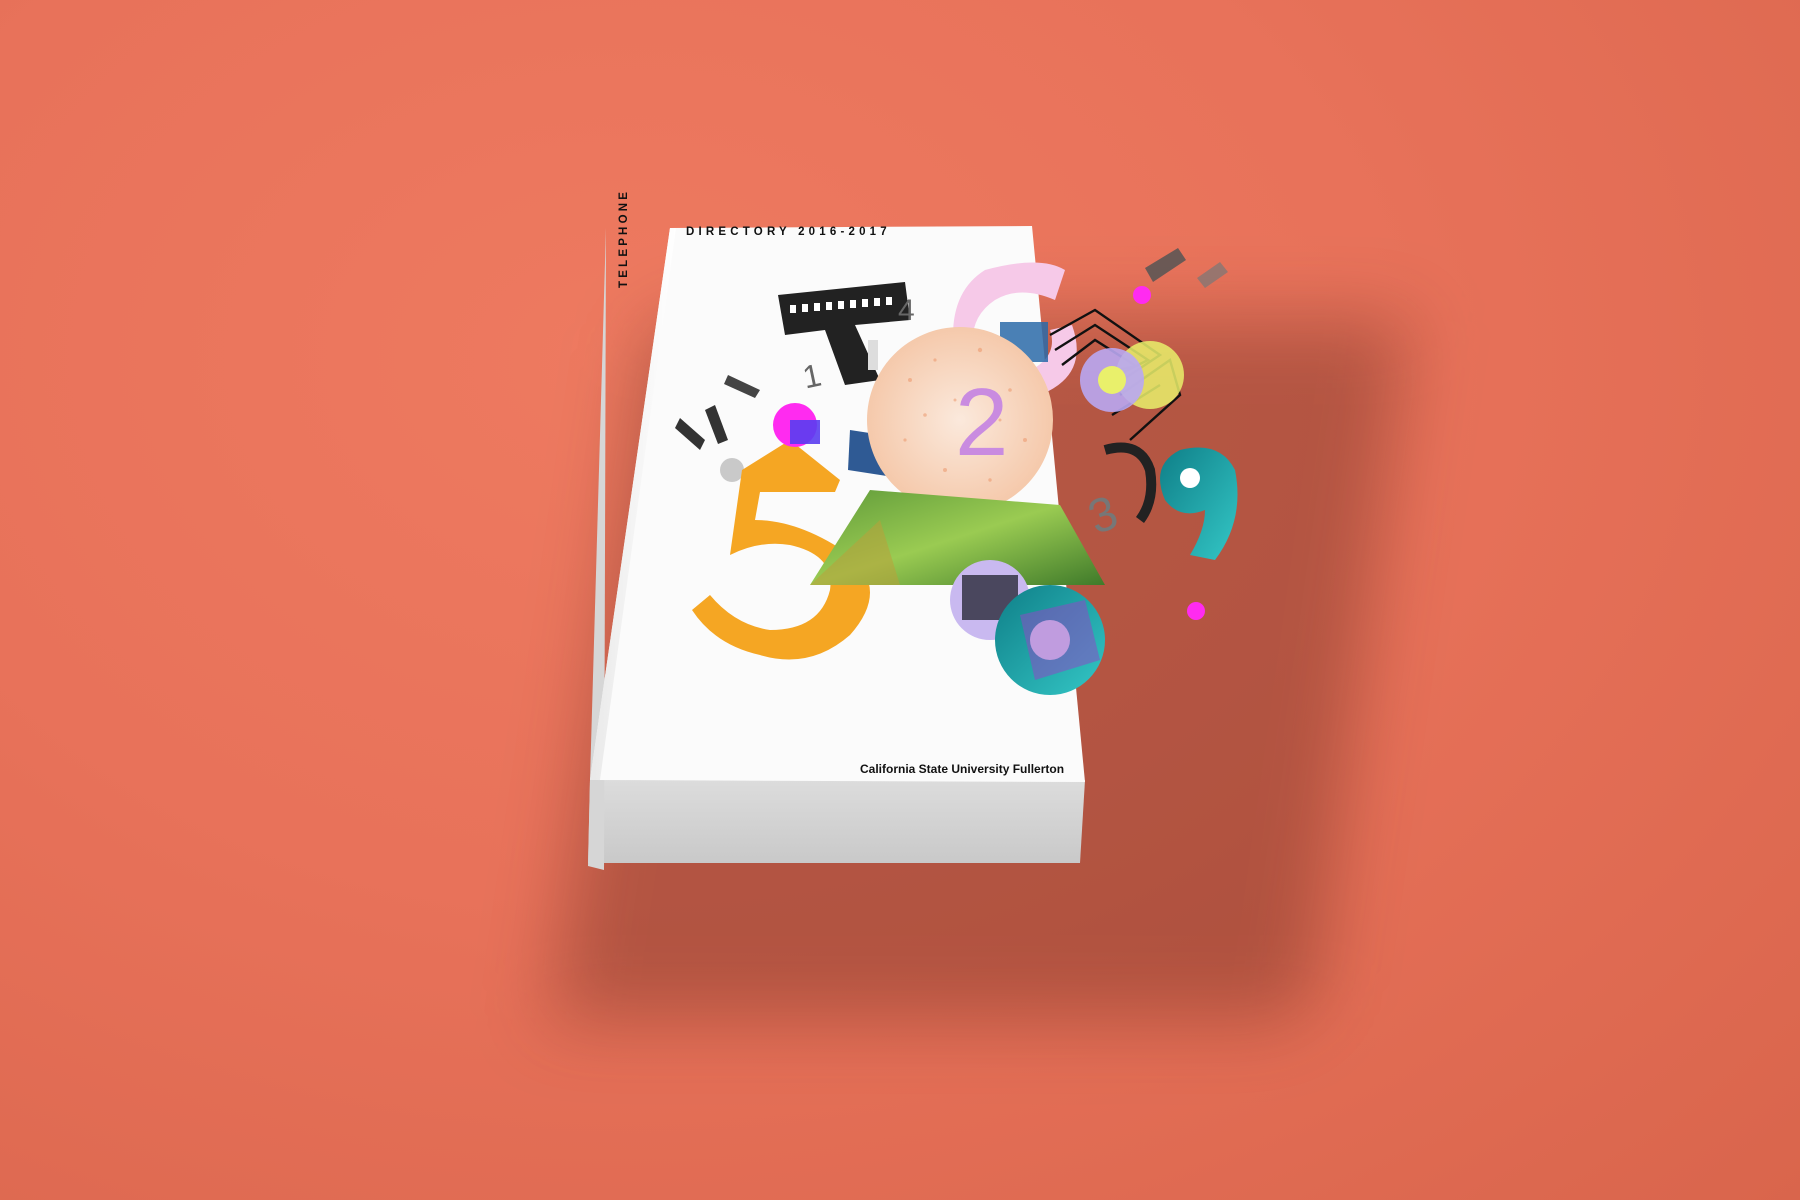  What do you see at coordinates (836, 821) in the screenshot?
I see `page-block` at bounding box center [836, 821].